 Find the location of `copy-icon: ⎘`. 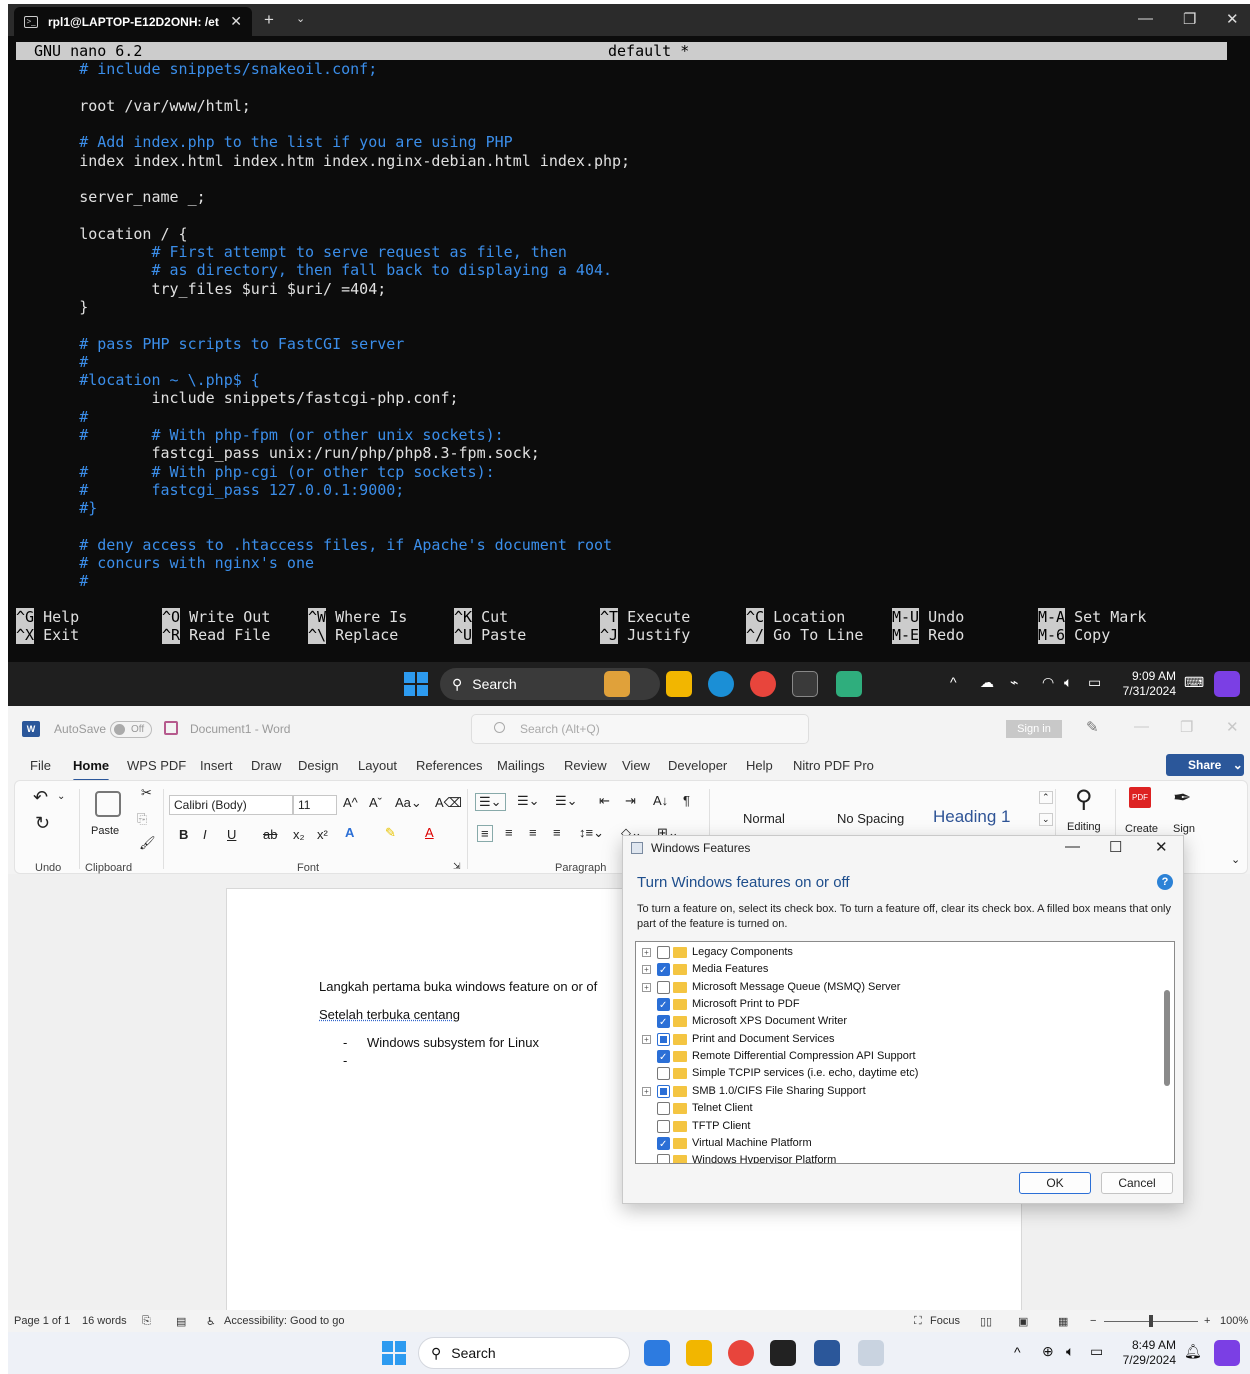

copy-icon: ⎘ is located at coordinates (142, 819).